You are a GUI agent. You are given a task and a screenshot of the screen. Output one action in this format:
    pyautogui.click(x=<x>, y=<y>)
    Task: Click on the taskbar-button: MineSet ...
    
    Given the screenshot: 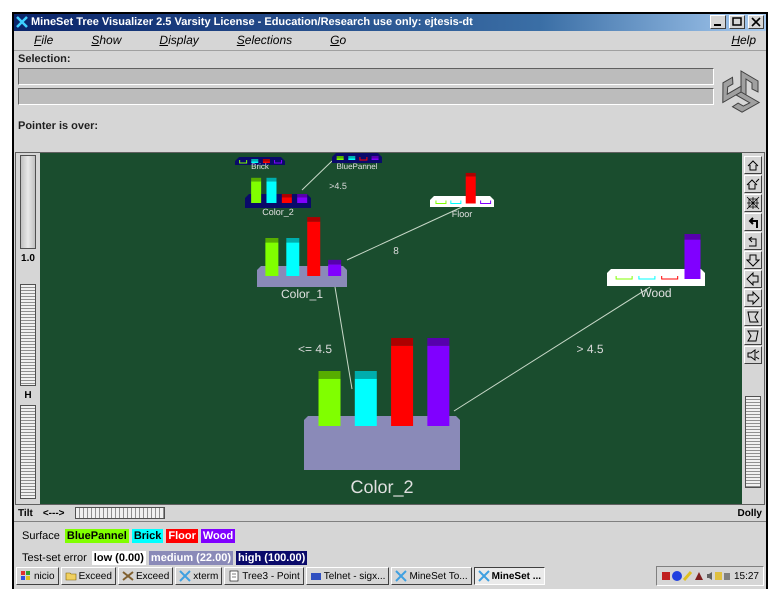 What is the action you would take?
    pyautogui.click(x=510, y=576)
    